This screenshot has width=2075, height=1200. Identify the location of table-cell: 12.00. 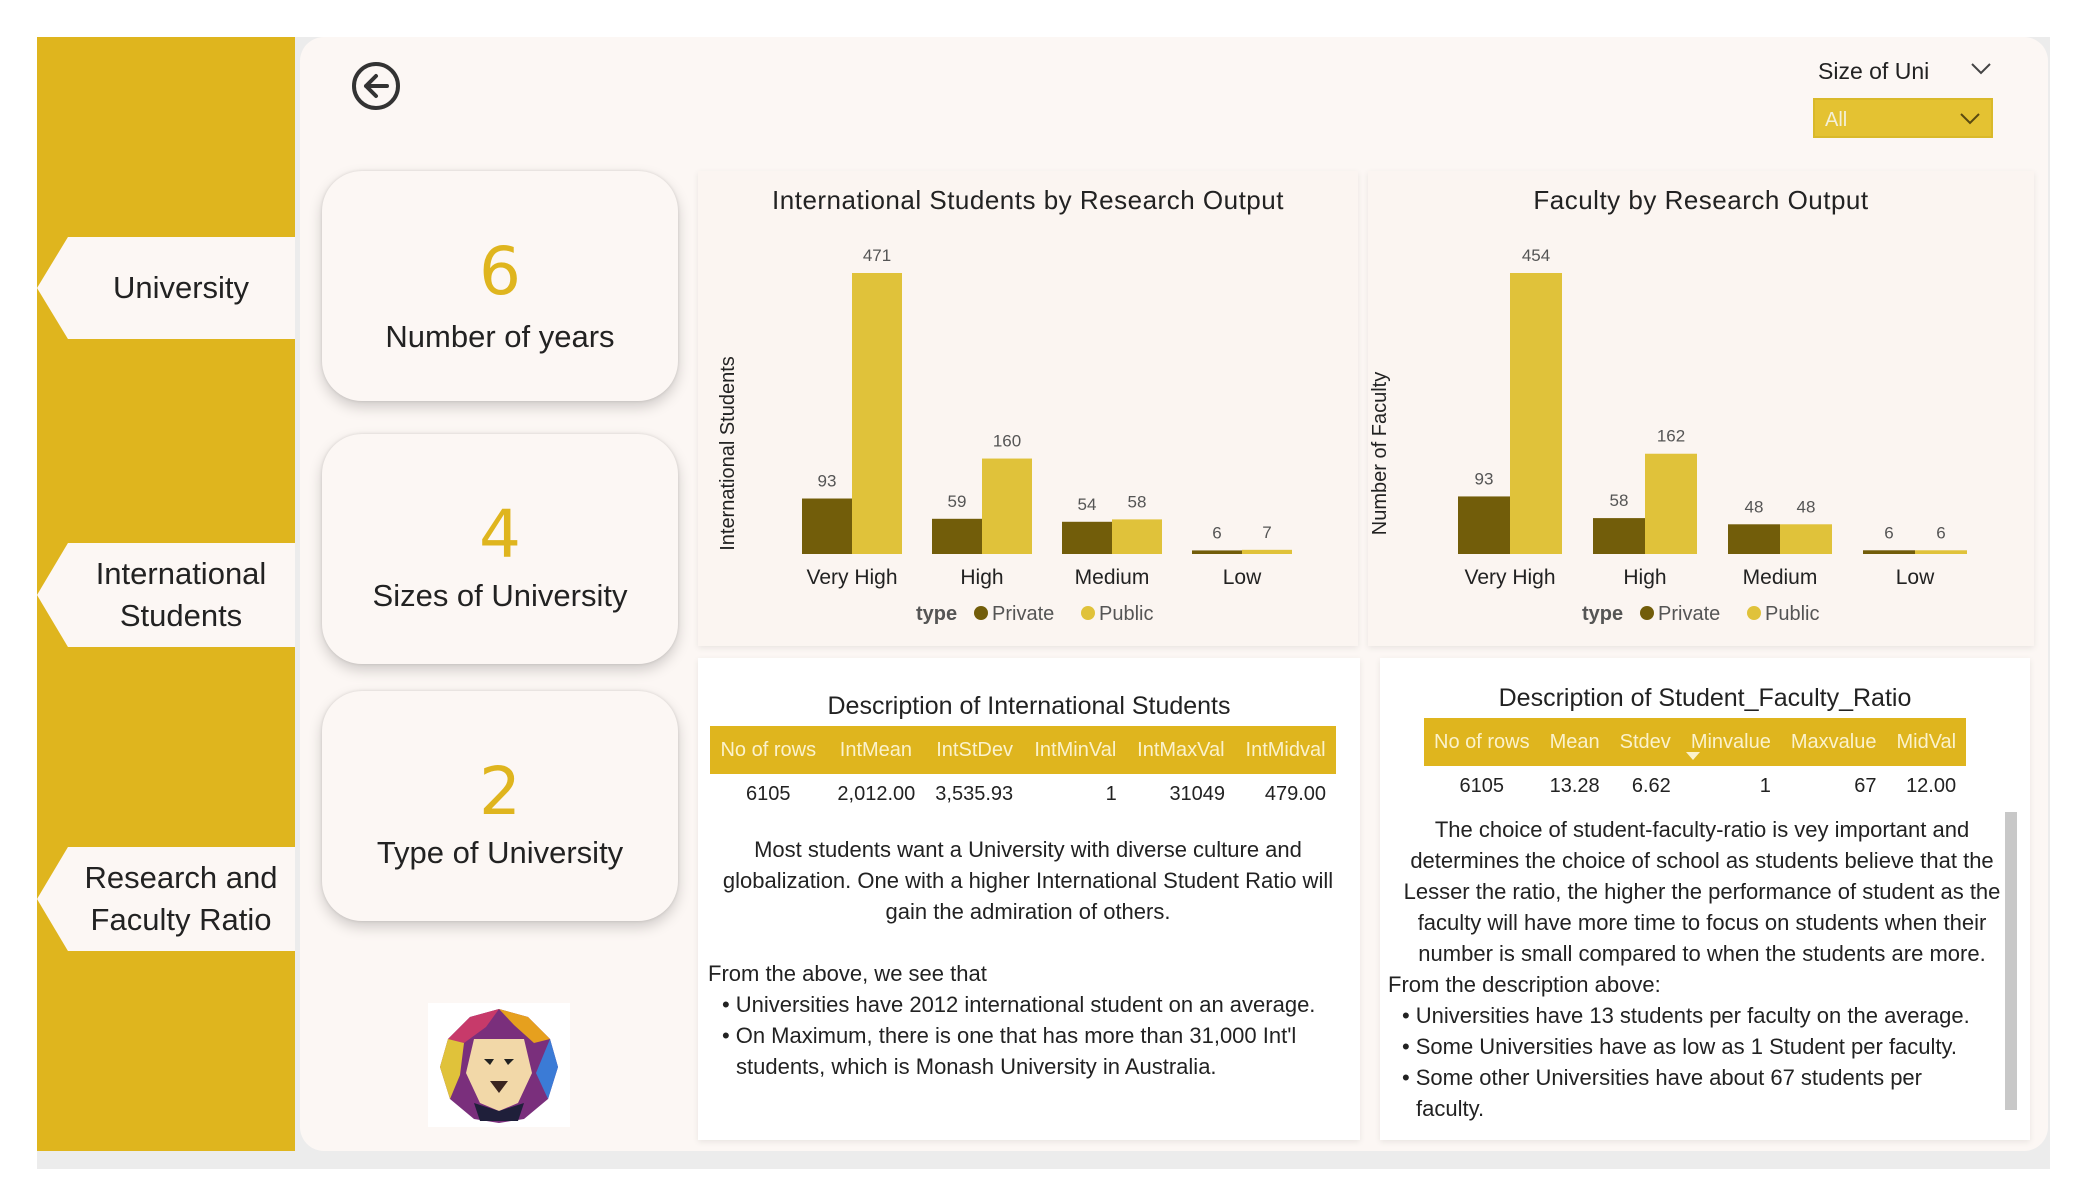
(1931, 785).